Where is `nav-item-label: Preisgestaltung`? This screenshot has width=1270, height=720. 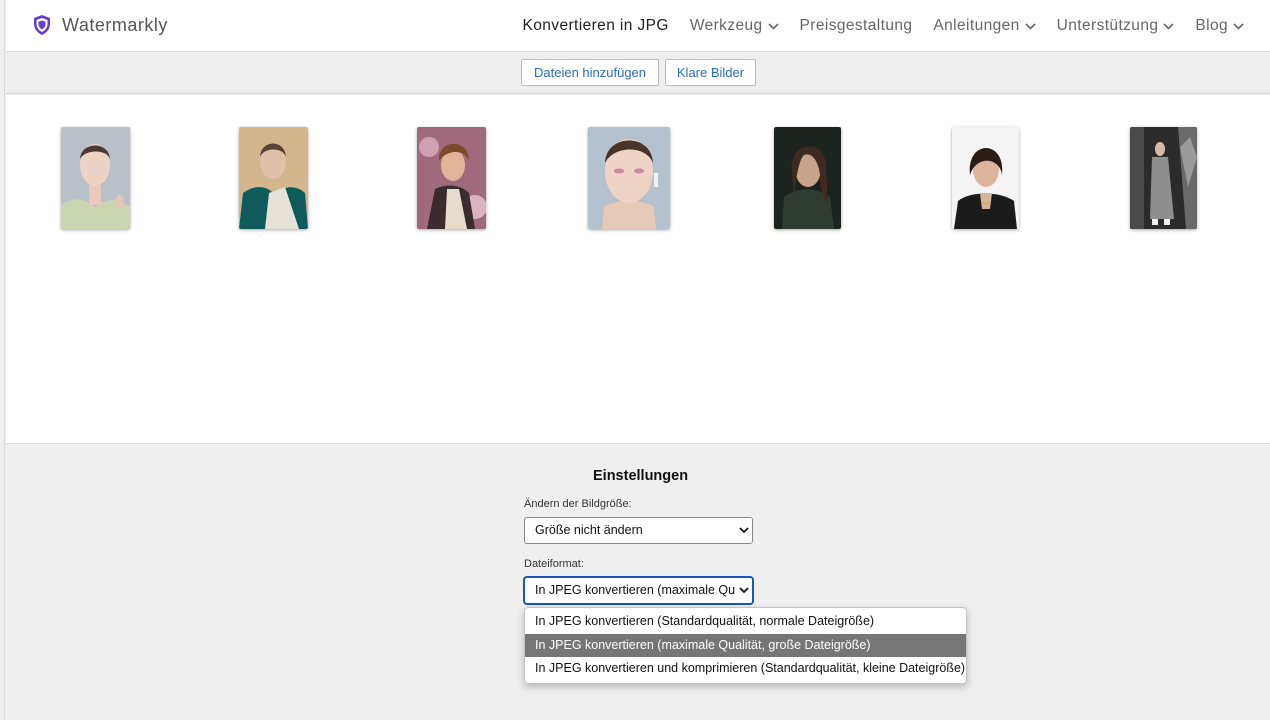 nav-item-label: Preisgestaltung is located at coordinates (856, 25).